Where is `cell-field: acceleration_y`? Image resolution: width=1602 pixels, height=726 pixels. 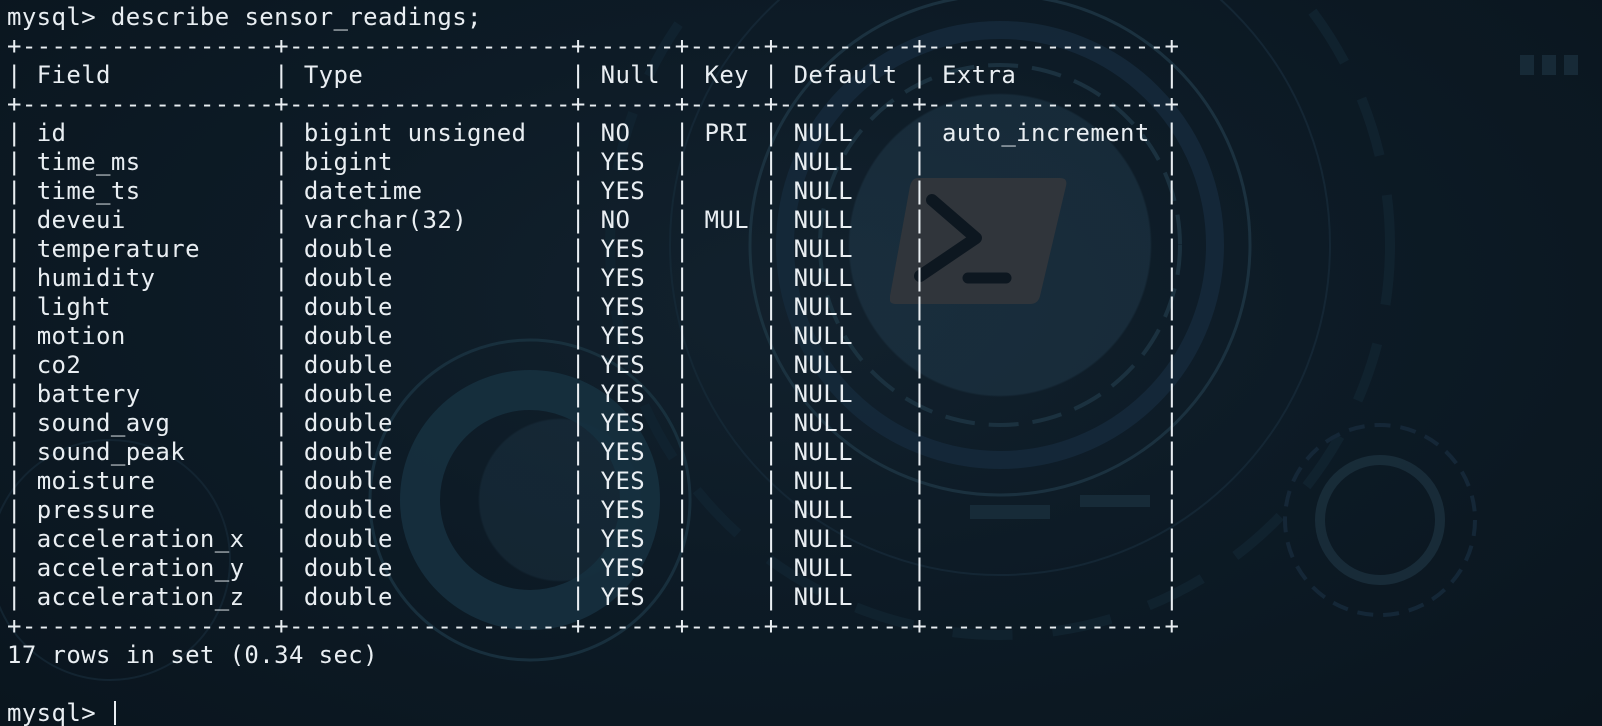 cell-field: acceleration_y is located at coordinates (140, 568).